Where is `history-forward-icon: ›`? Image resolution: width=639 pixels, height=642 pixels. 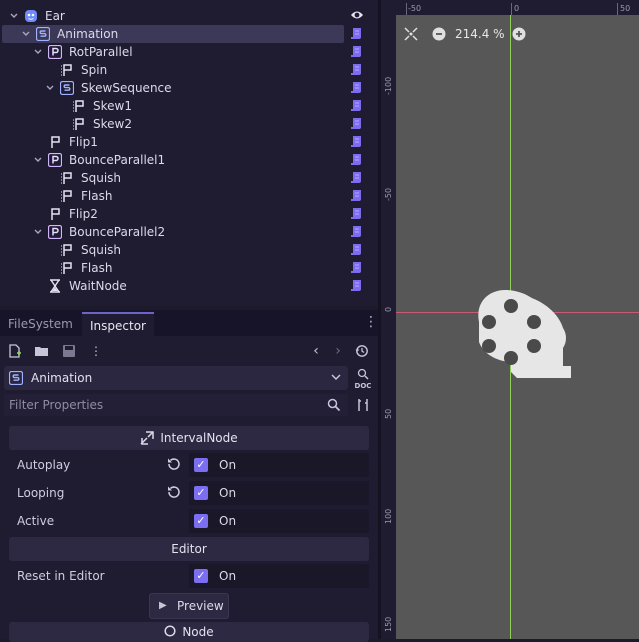 history-forward-icon: › is located at coordinates (338, 351).